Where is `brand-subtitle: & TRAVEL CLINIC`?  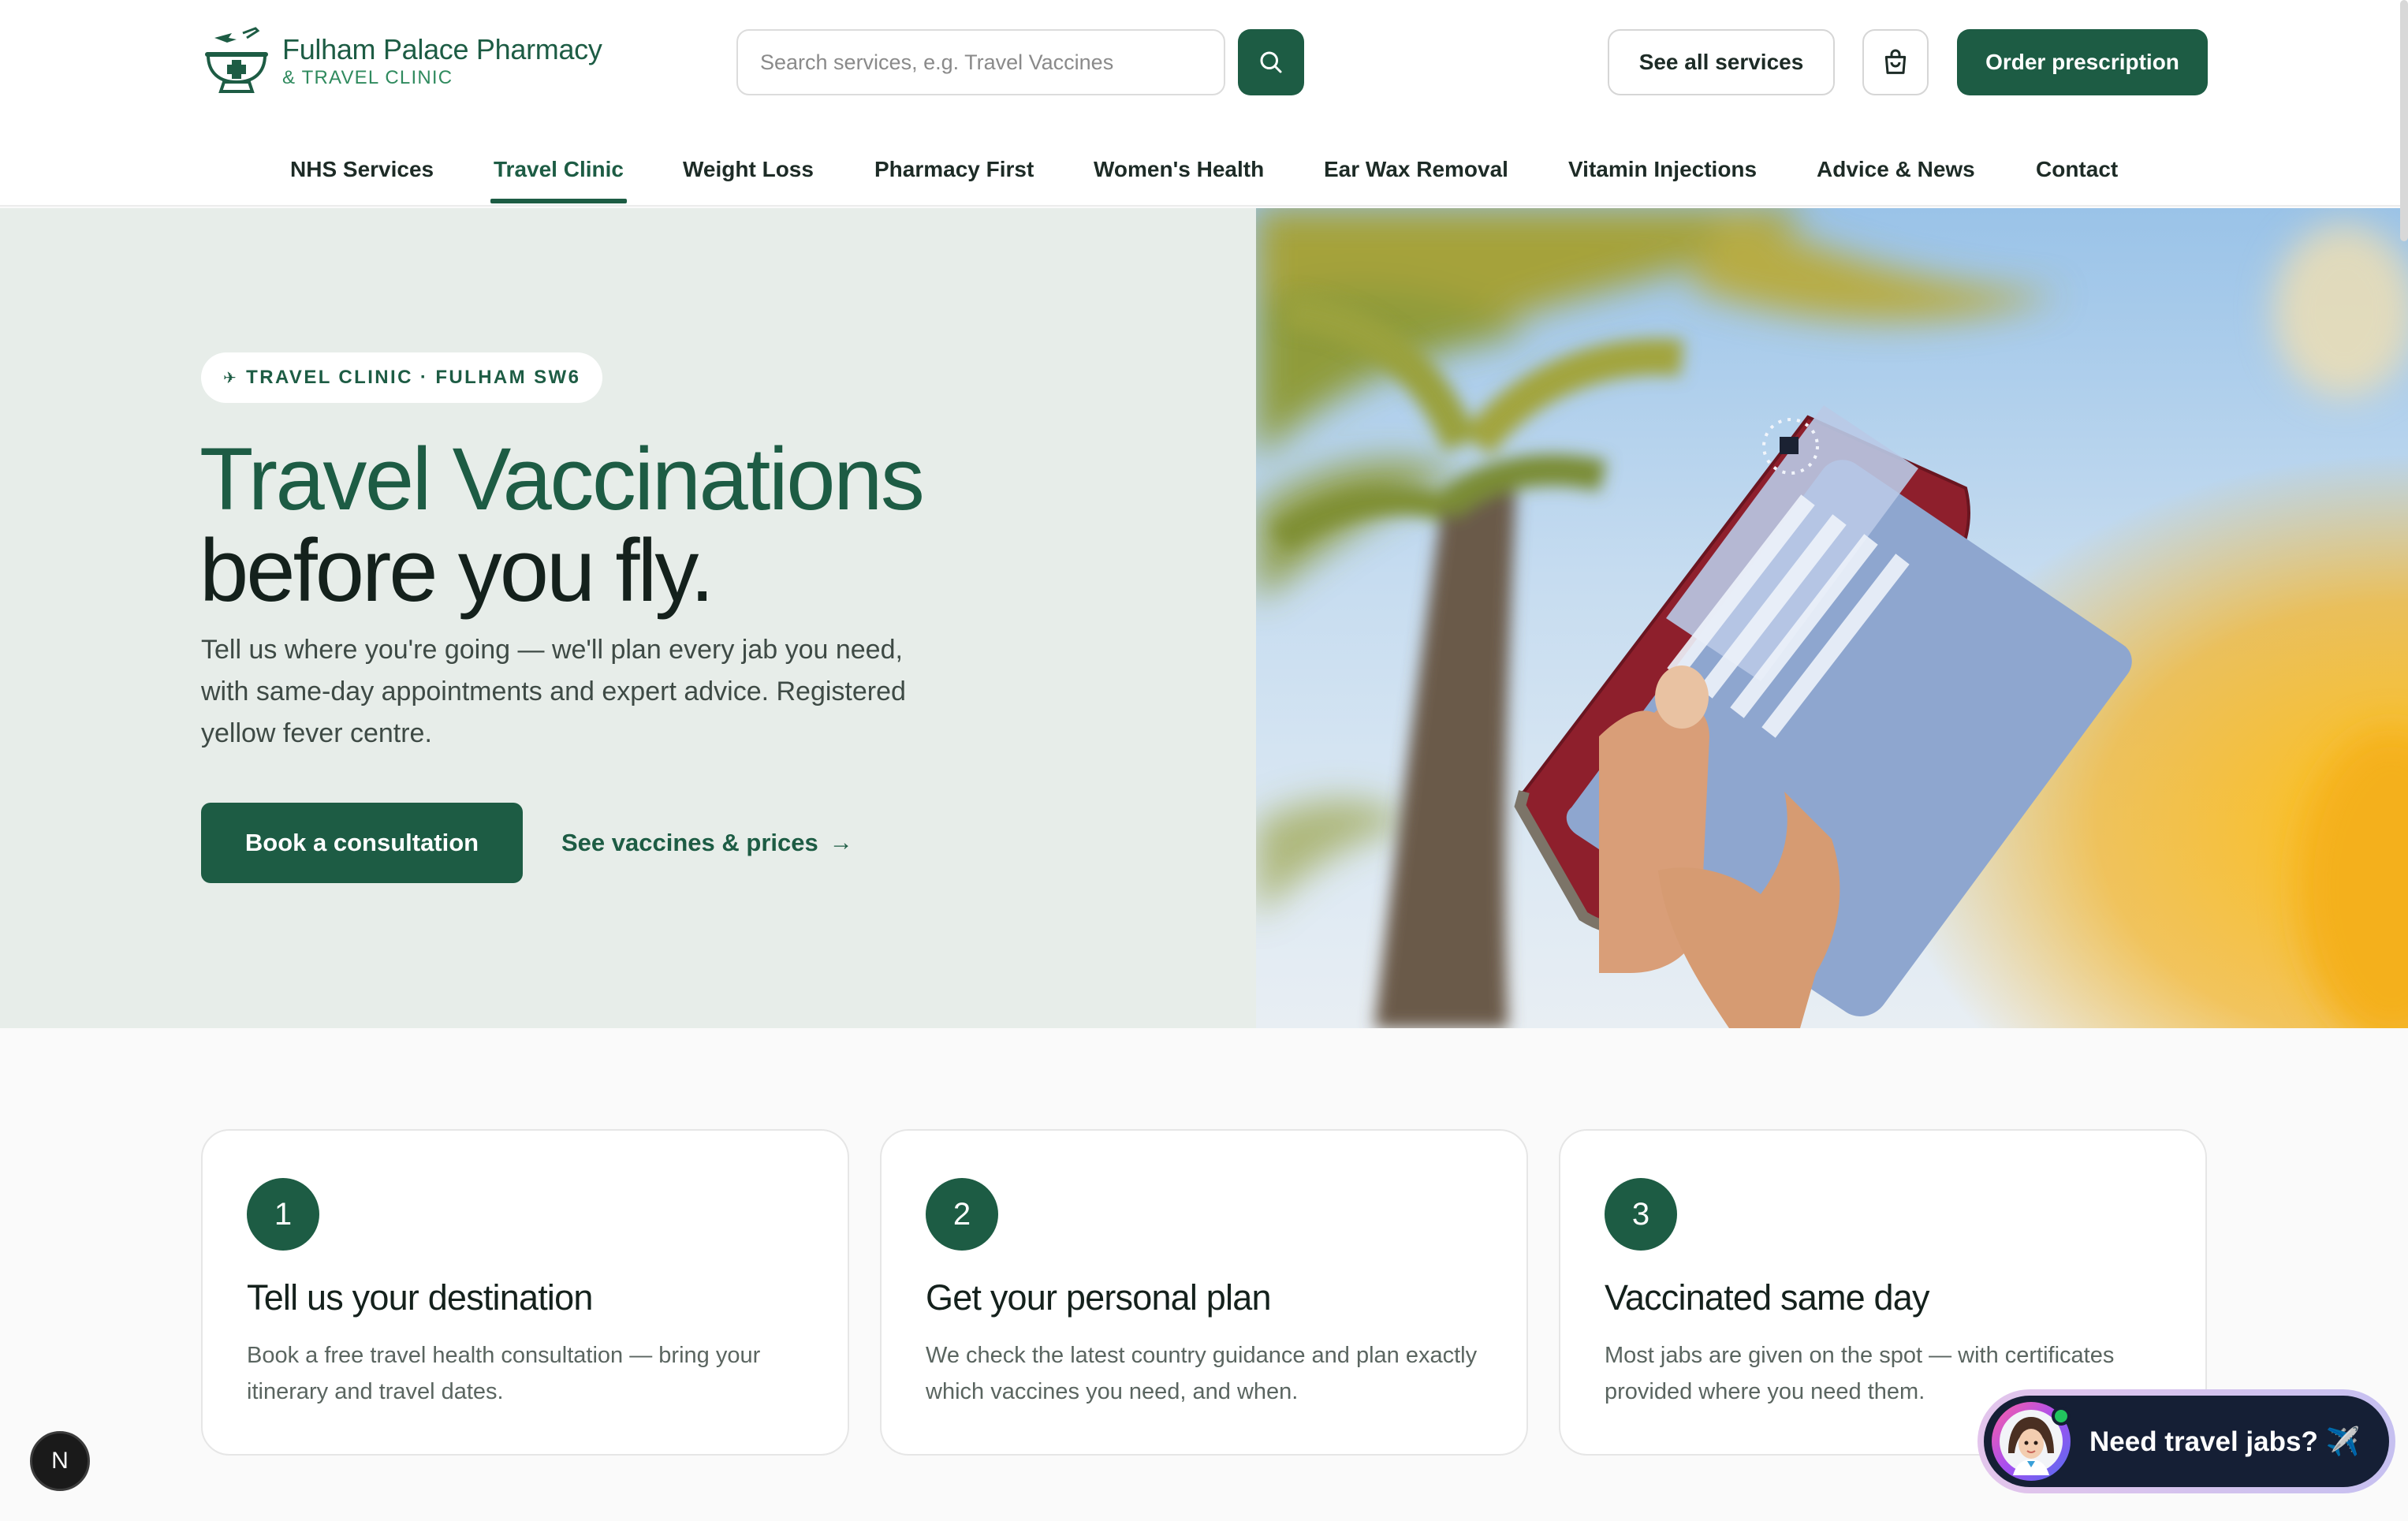
brand-subtitle: & TRAVEL CLINIC is located at coordinates (367, 77).